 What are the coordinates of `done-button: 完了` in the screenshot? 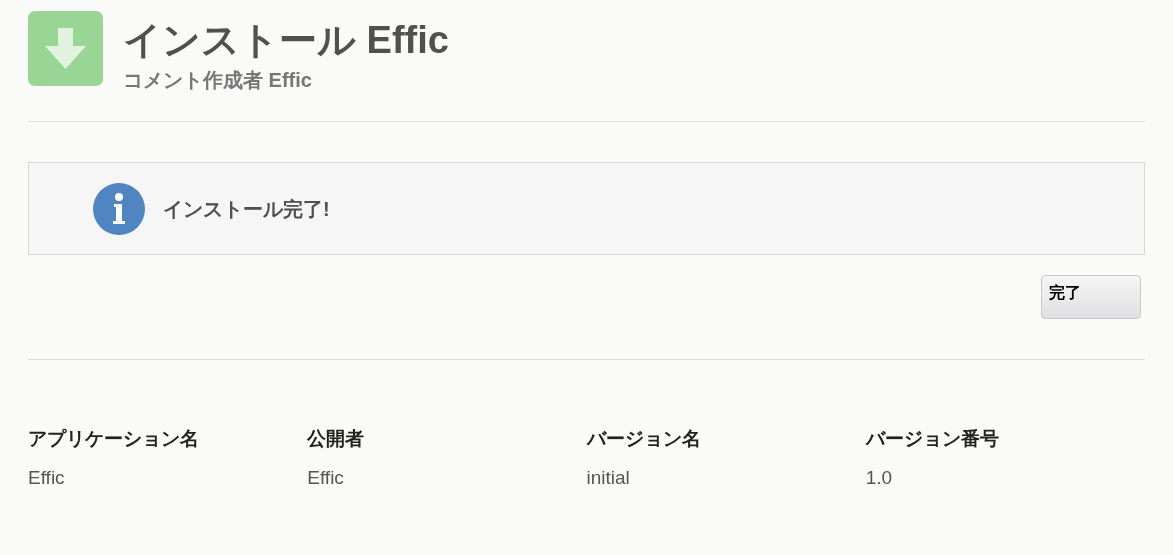 It's located at (1091, 297).